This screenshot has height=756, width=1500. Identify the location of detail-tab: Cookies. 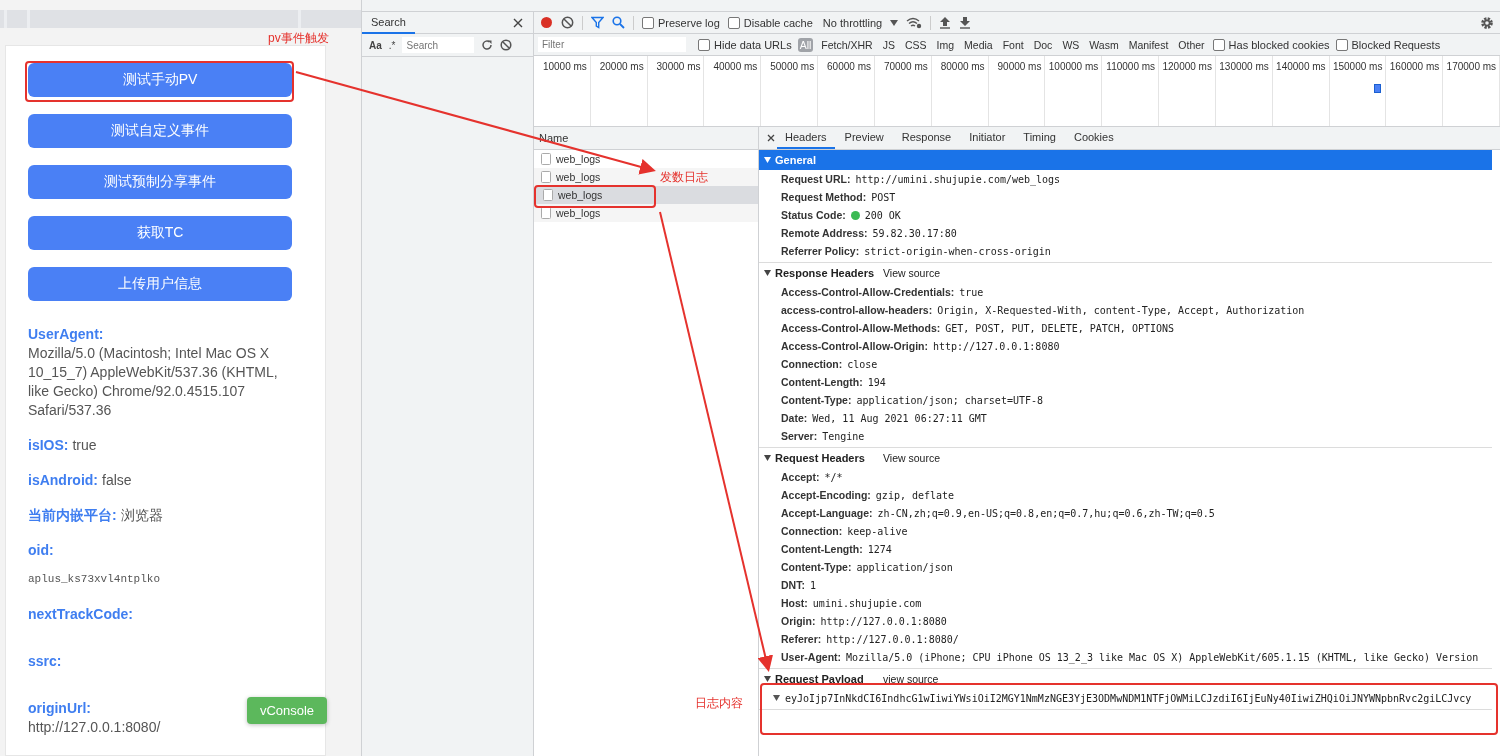
(1093, 138).